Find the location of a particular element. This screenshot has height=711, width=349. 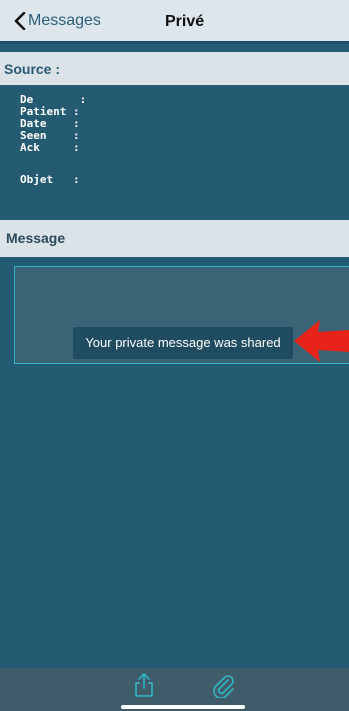

navigation-bar: Messages Privé is located at coordinates (174, 22).